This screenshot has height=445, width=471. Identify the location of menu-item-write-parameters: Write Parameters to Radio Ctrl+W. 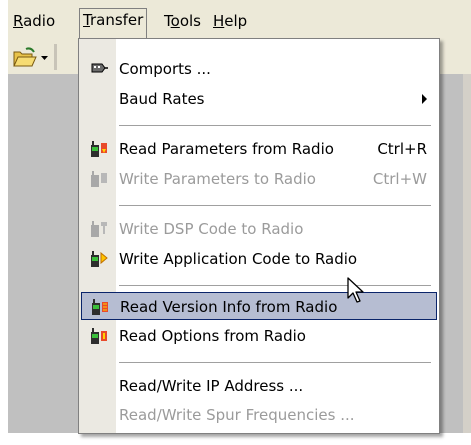
(259, 179).